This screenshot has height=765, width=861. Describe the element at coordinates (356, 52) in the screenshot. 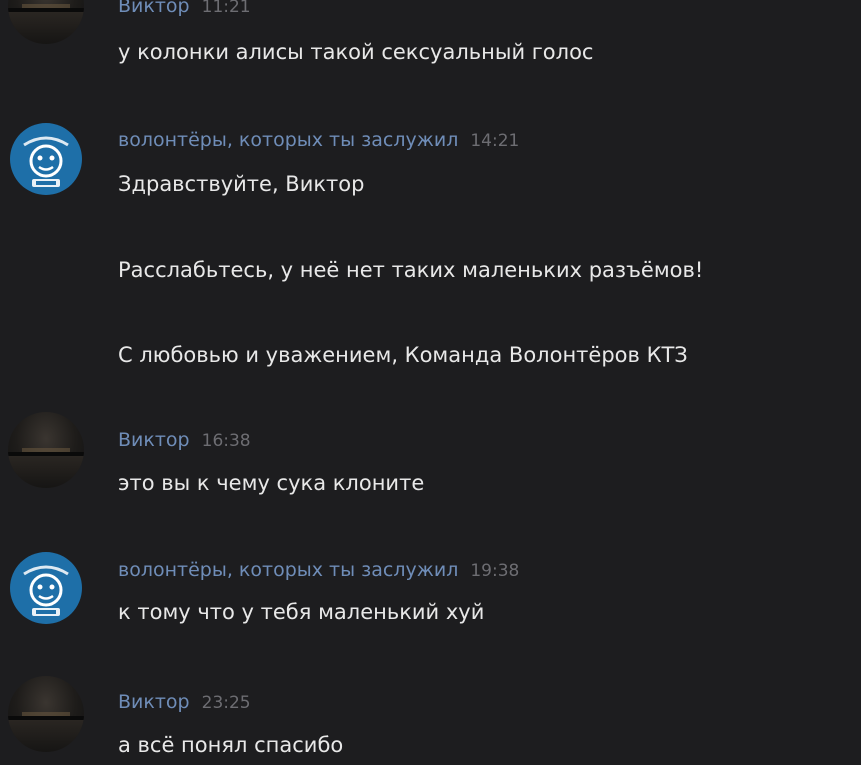

I see `message-text: у колонки алисы такой сексуальный голос` at that location.